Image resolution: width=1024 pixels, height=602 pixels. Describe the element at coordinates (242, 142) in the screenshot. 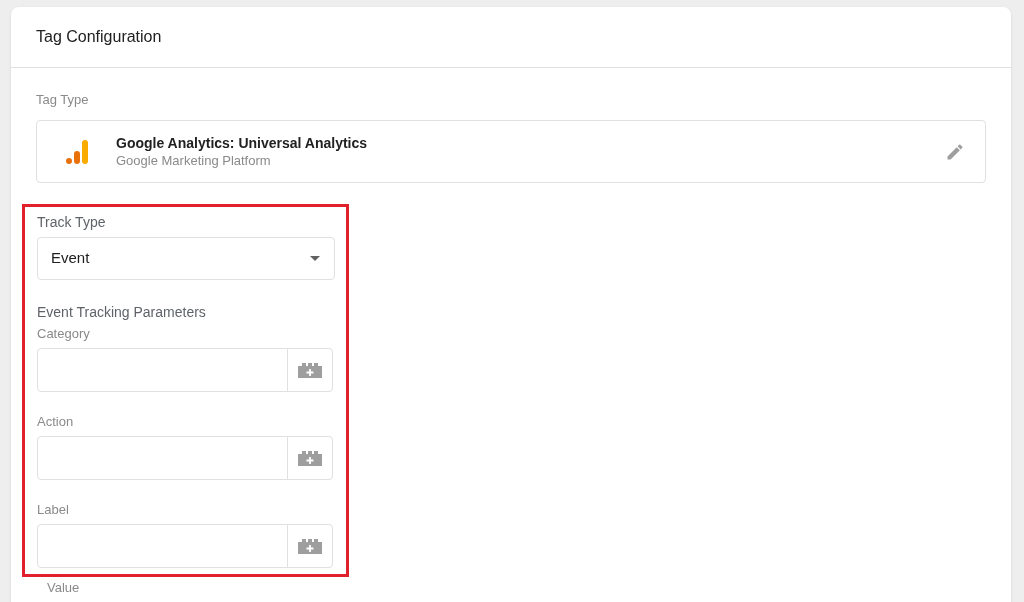

I see `tag-type-name: Google Analytics: Universal Analytics` at that location.